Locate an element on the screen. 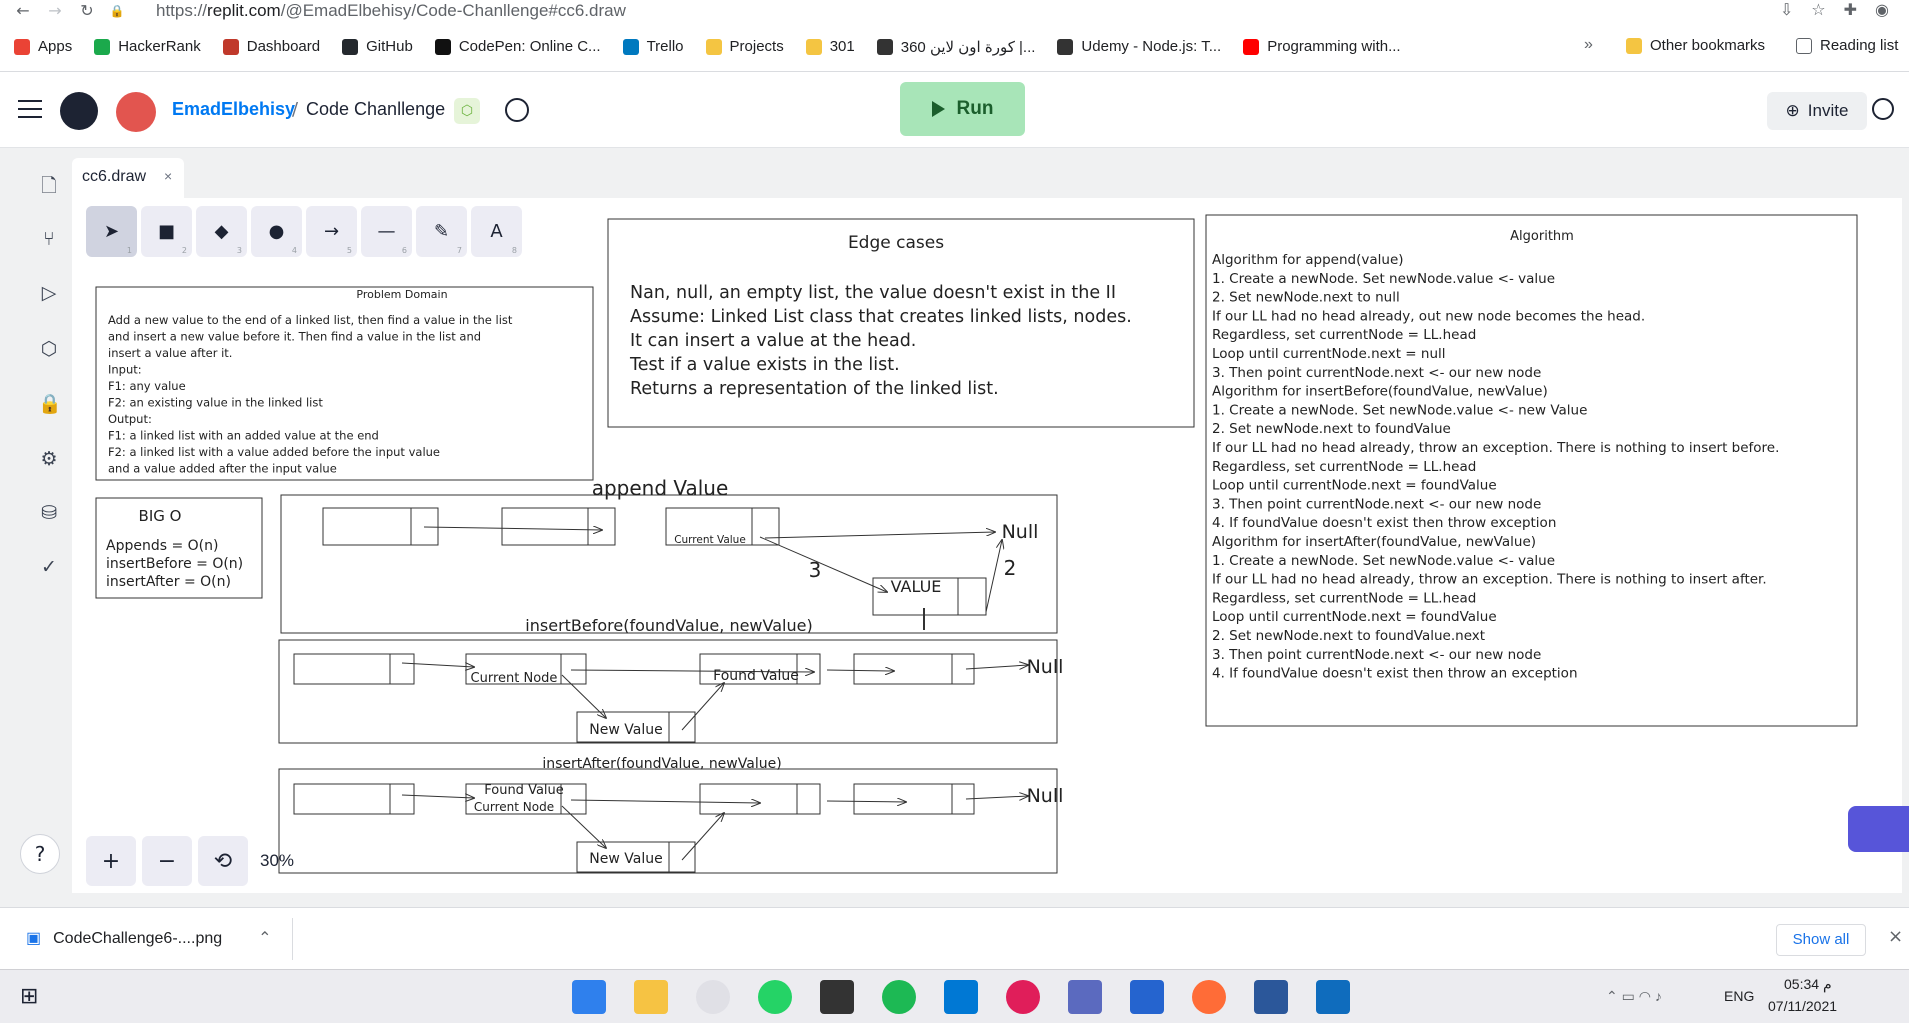 This screenshot has height=1023, width=1909. clock-time: 05:34 م is located at coordinates (1808, 984).